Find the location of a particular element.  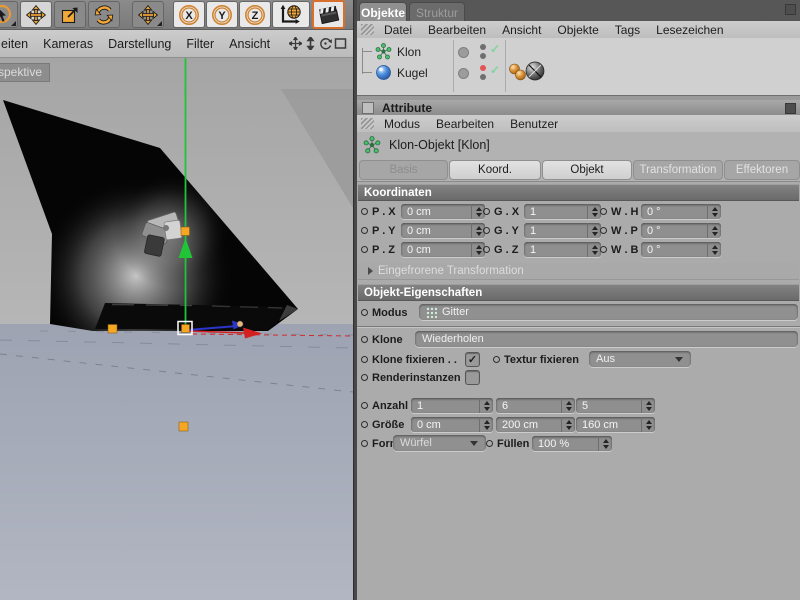

lock-y-button: Y is located at coordinates (222, 14).